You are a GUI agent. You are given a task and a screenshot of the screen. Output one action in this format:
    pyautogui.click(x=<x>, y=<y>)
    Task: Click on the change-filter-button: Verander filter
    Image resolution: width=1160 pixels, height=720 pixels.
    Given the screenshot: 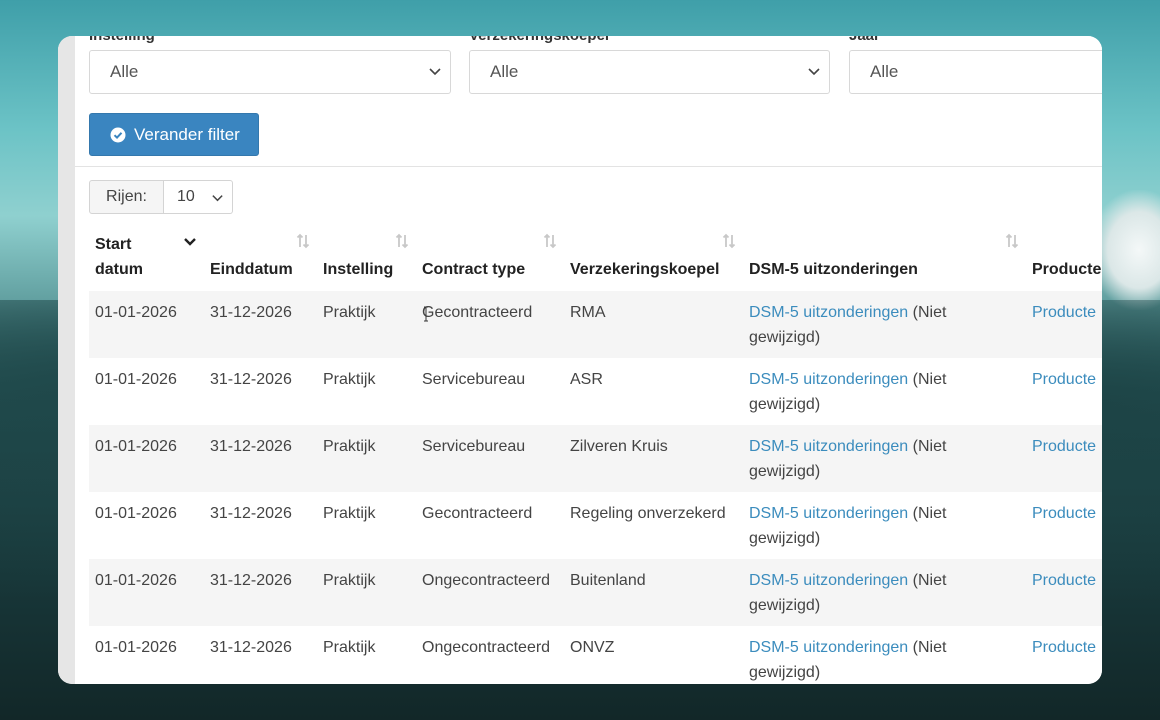 What is the action you would take?
    pyautogui.click(x=174, y=134)
    